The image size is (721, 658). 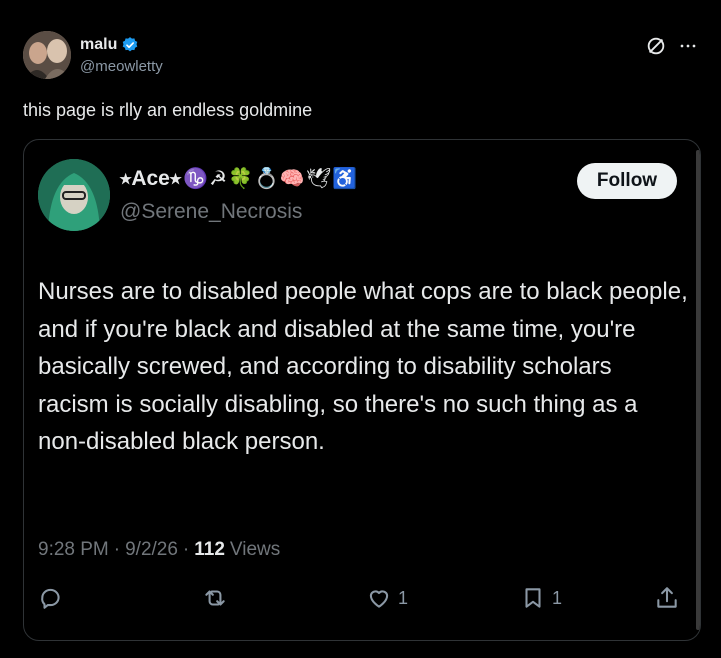 I want to click on views-label: Views, so click(x=255, y=549).